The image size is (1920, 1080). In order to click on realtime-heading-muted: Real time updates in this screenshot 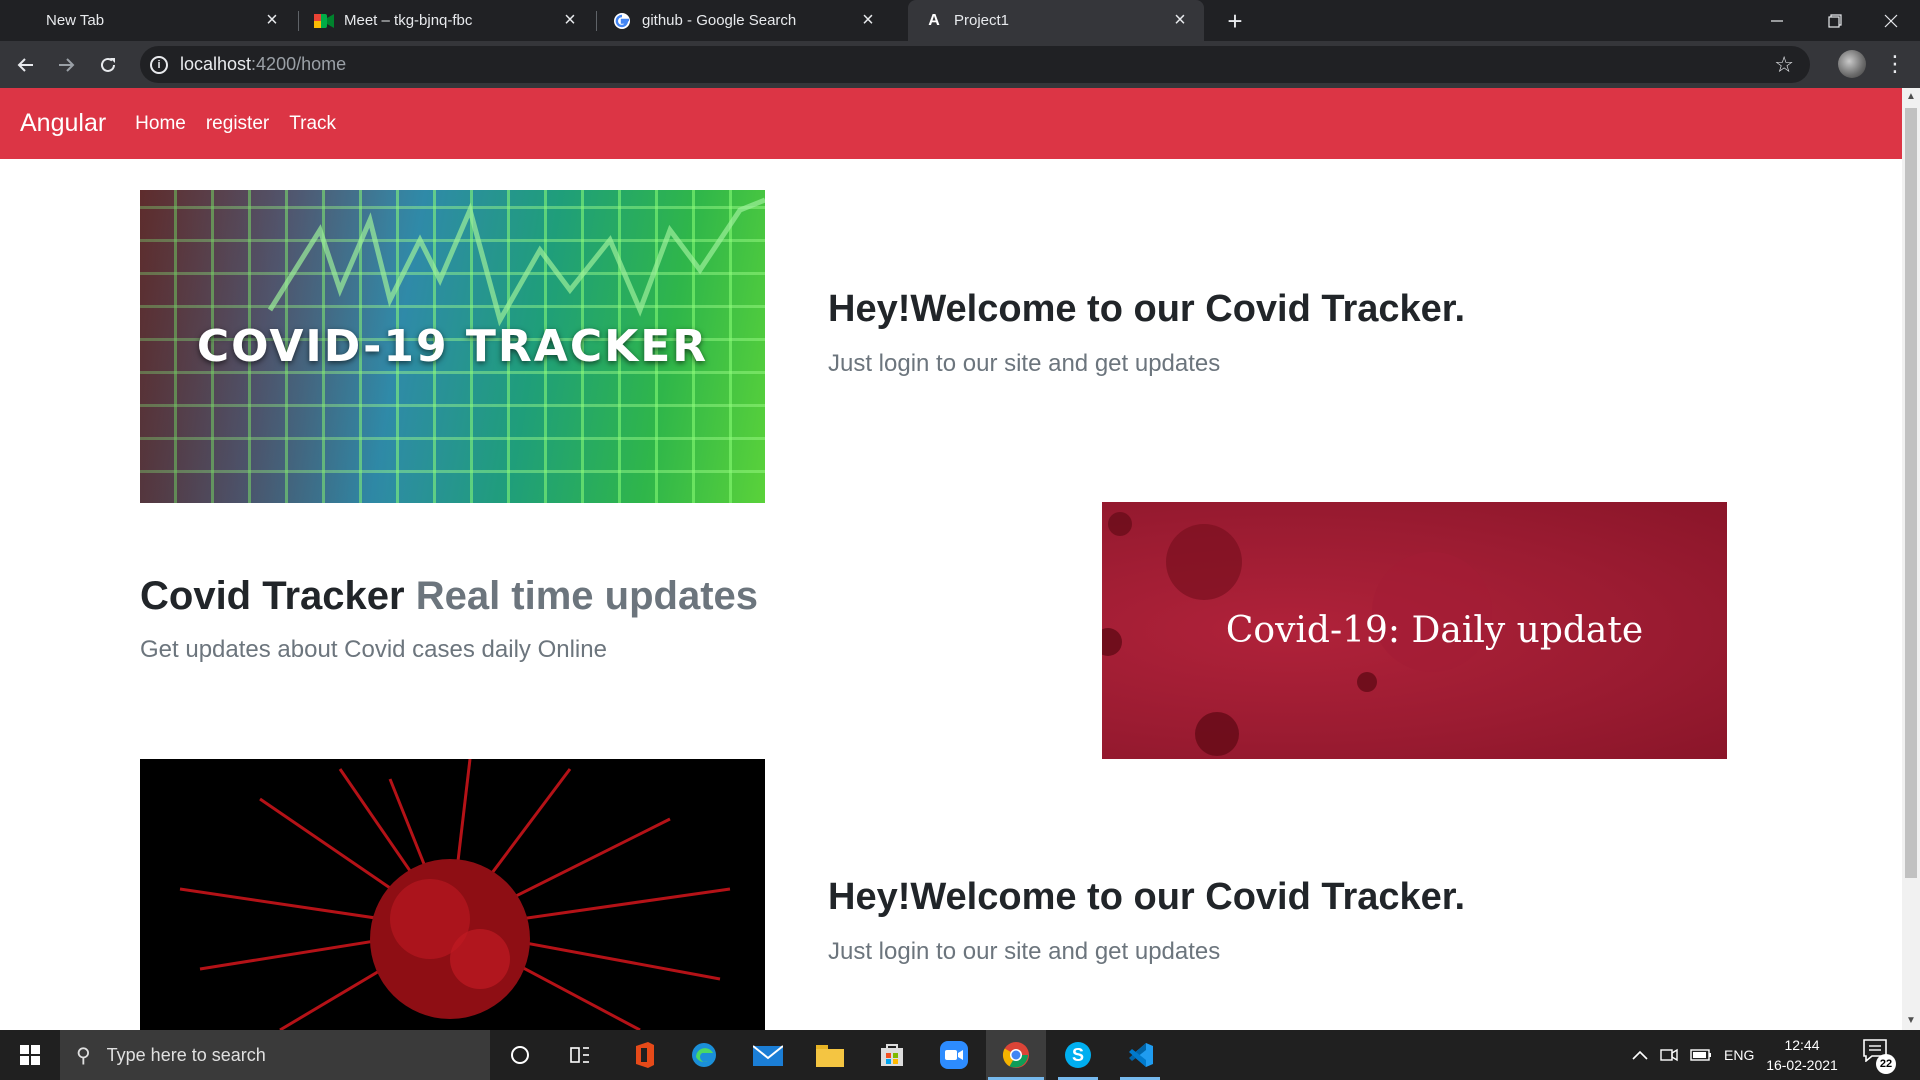, I will do `click(587, 596)`.